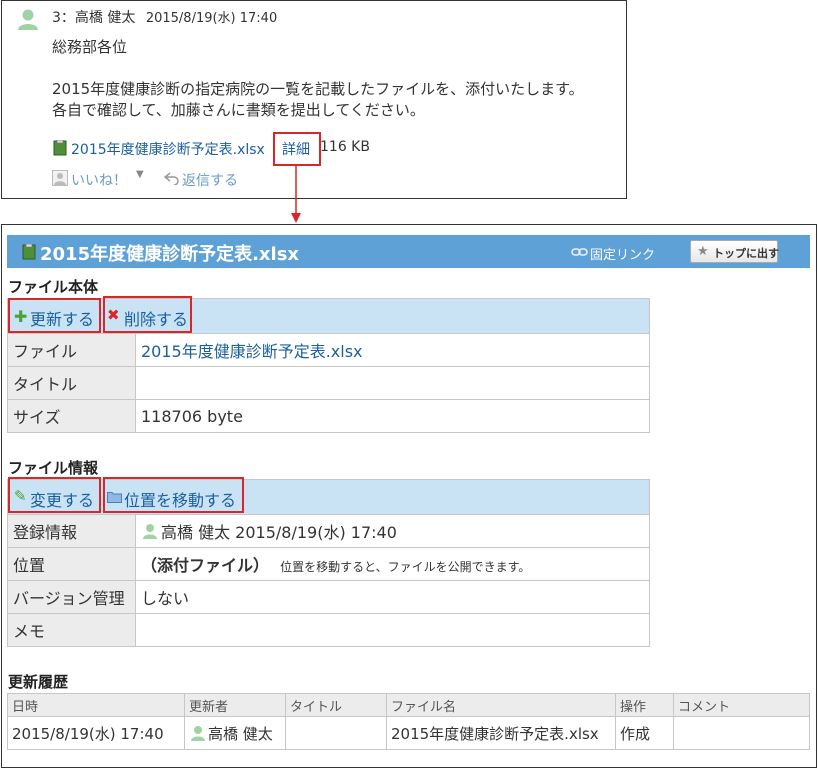  What do you see at coordinates (56, 18) in the screenshot?
I see `comment-number: 3` at bounding box center [56, 18].